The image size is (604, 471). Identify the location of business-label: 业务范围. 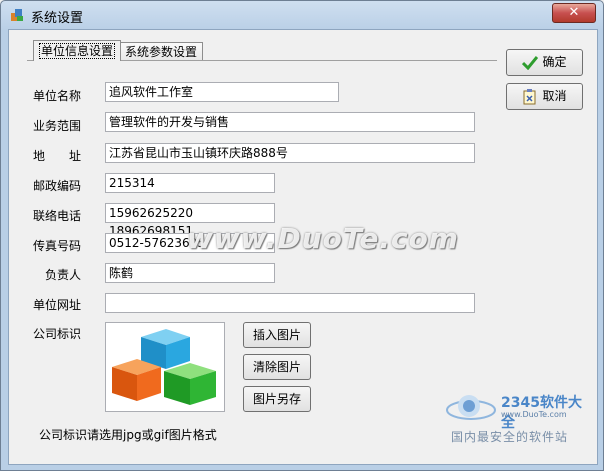
(57, 126).